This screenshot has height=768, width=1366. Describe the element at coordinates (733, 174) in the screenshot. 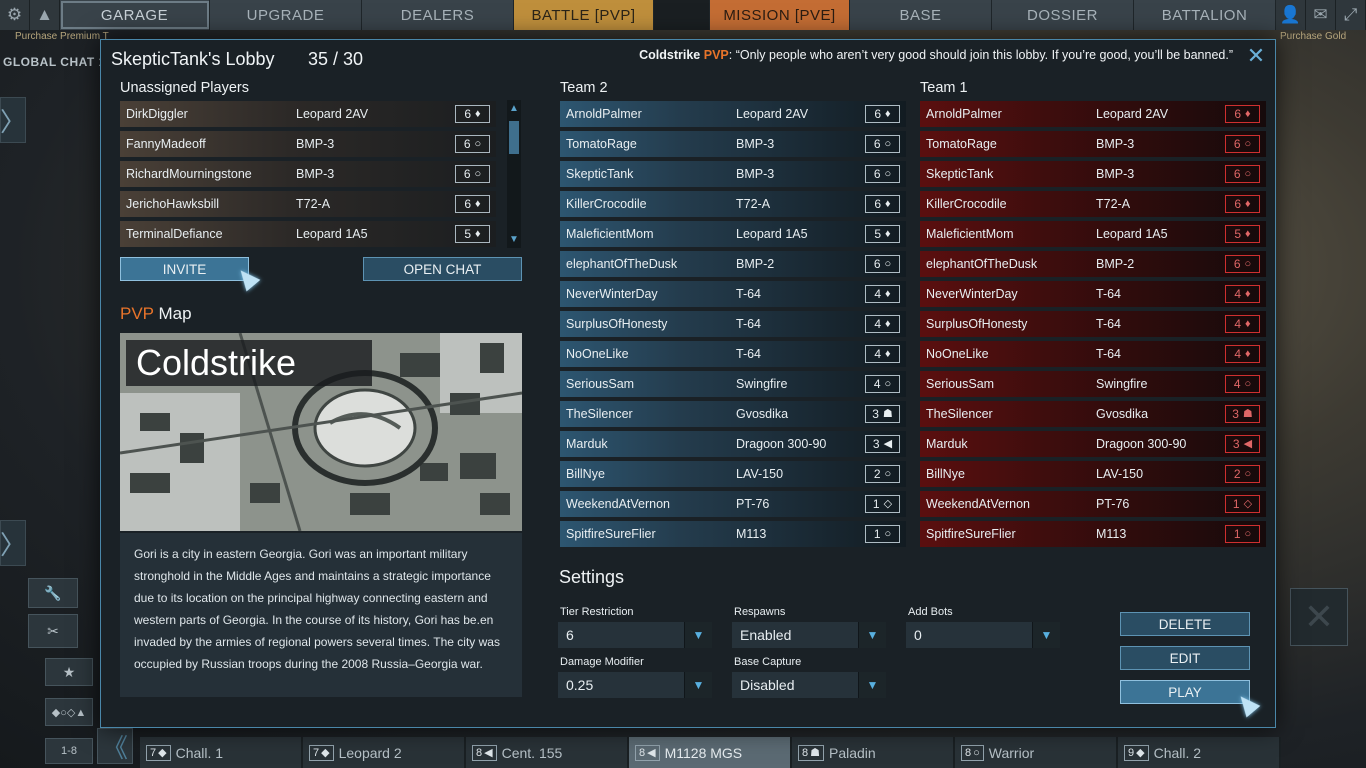

I see `team2-player-row: SkepticTank BMP-3 6 ○` at that location.